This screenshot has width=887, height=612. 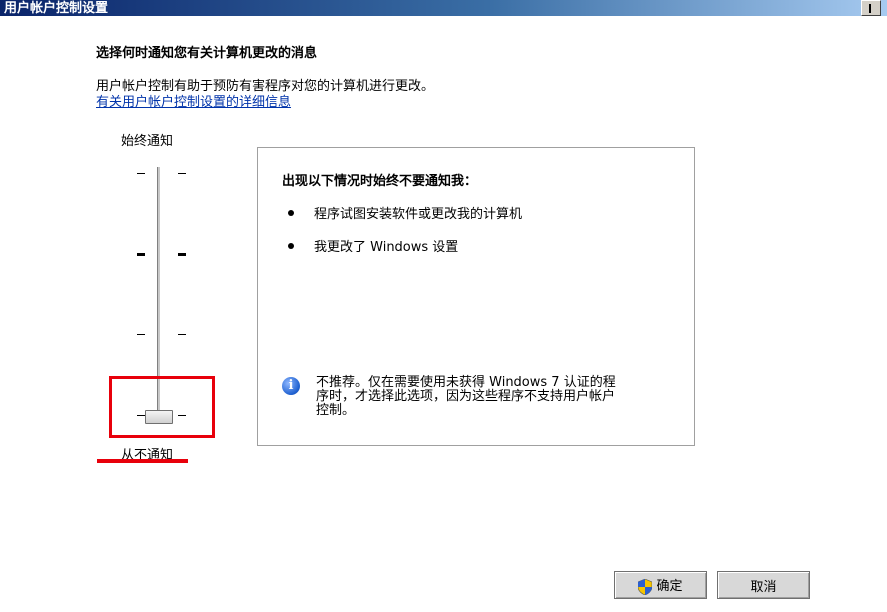 What do you see at coordinates (207, 53) in the screenshot?
I see `page-heading: 选择何时通知您有关计算机更改的消息` at bounding box center [207, 53].